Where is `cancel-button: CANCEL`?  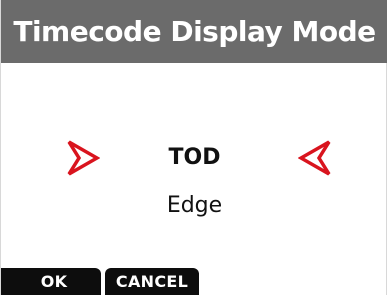
cancel-button: CANCEL is located at coordinates (152, 281).